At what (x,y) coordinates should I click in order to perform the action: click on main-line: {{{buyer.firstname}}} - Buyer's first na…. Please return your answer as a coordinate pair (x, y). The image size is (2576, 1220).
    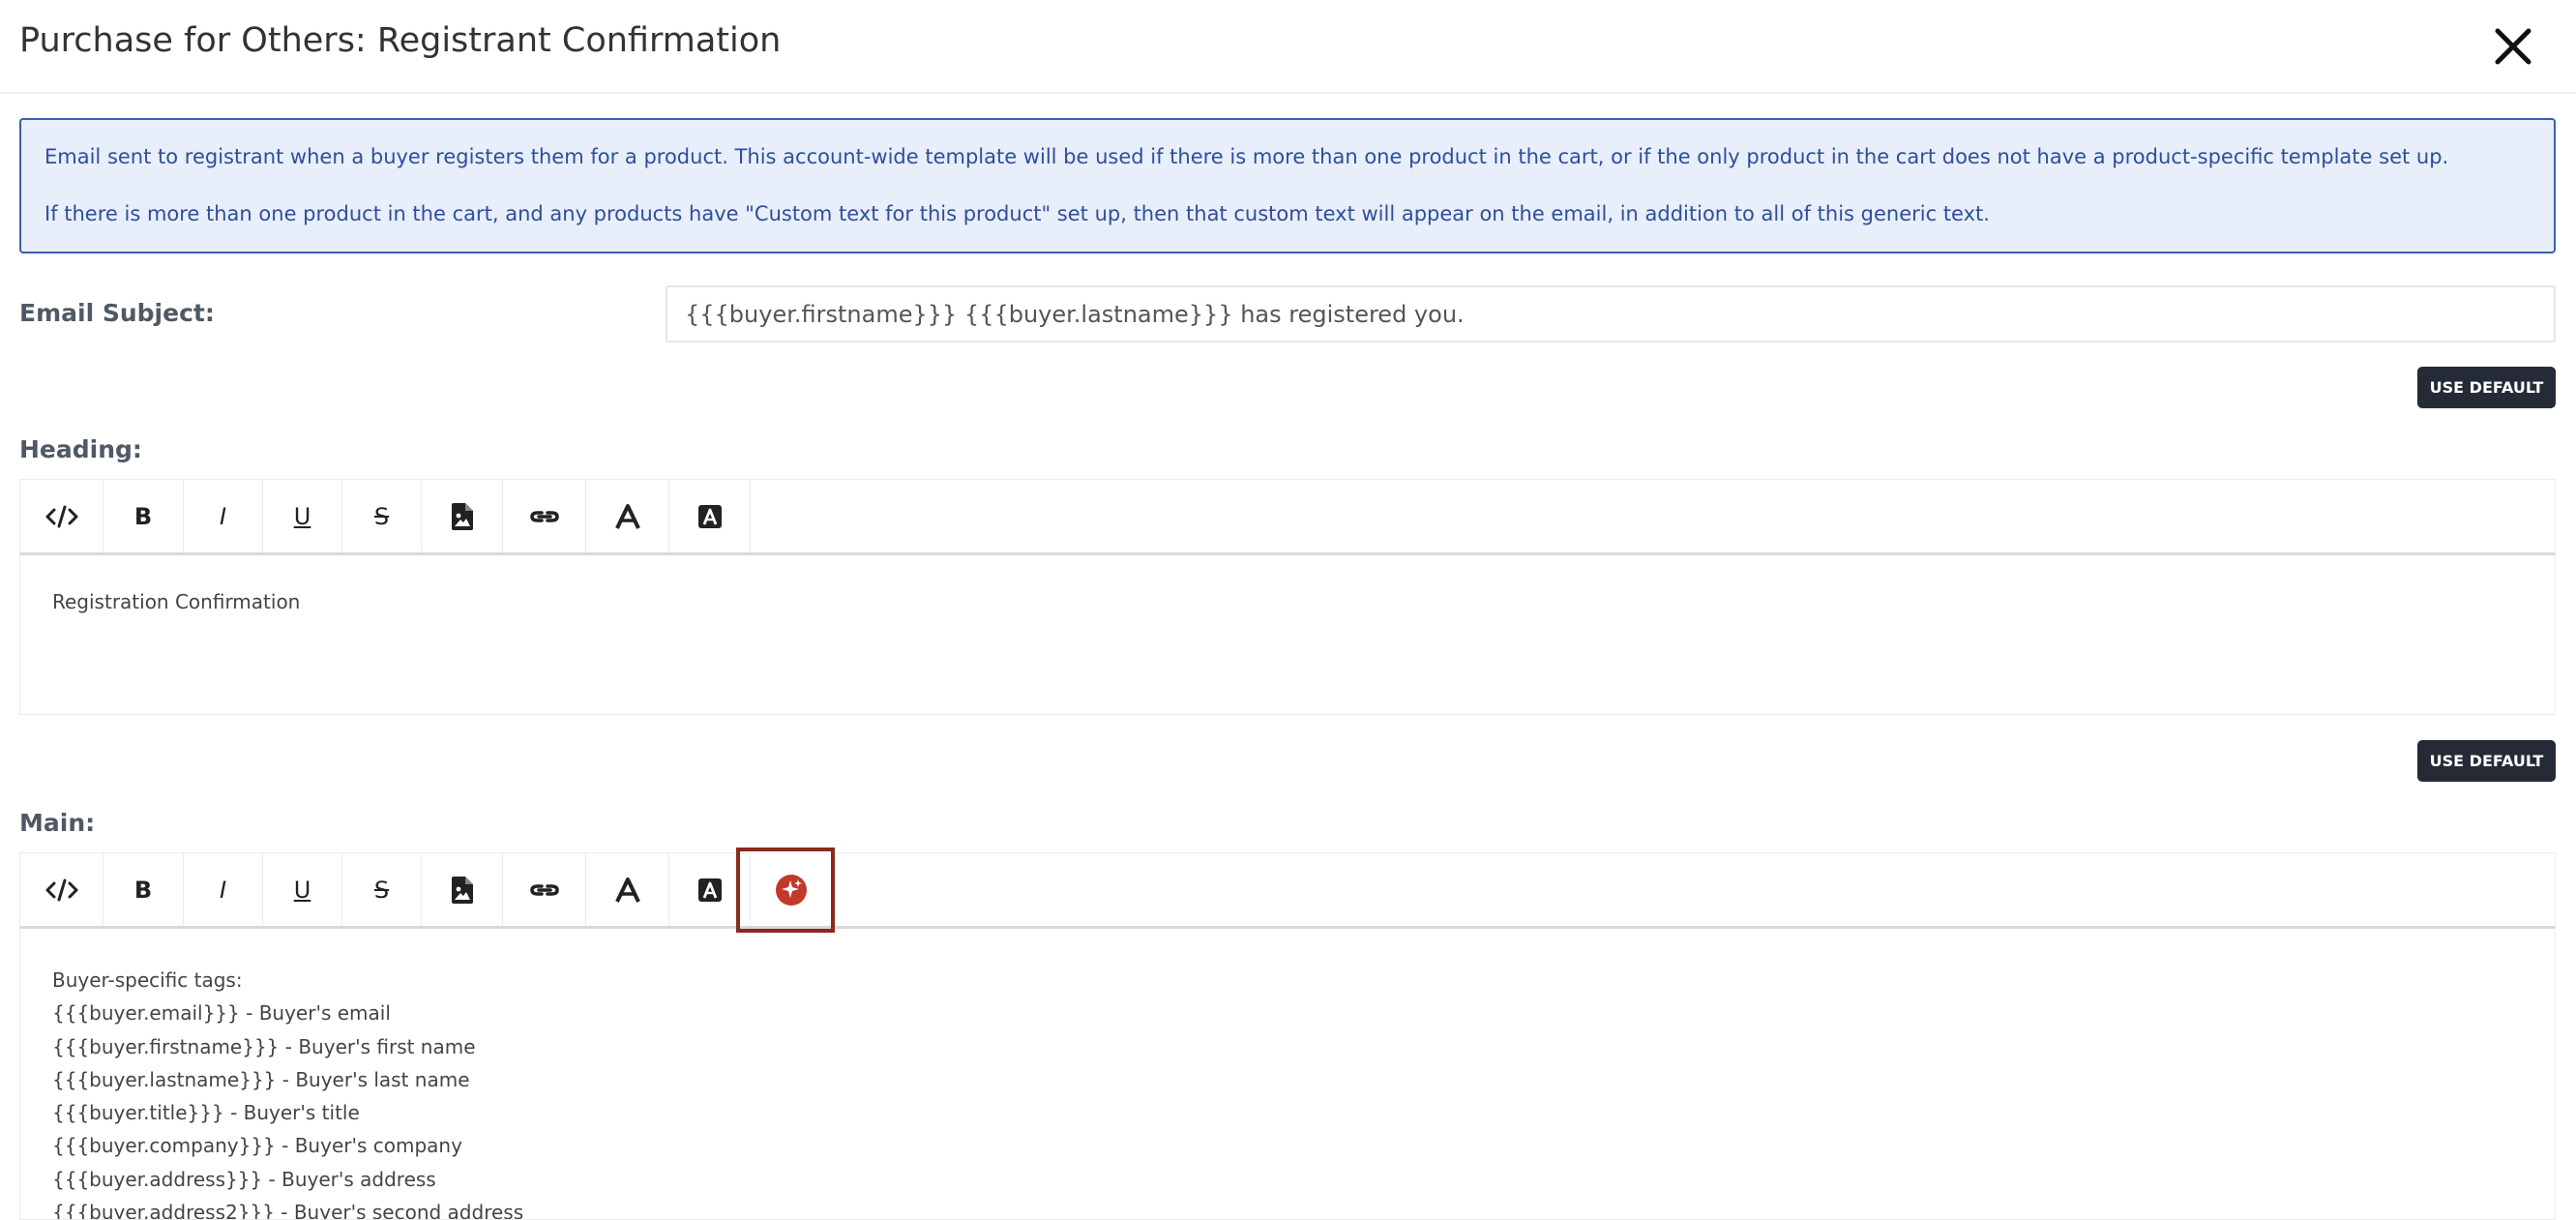
    Looking at the image, I should click on (264, 1046).